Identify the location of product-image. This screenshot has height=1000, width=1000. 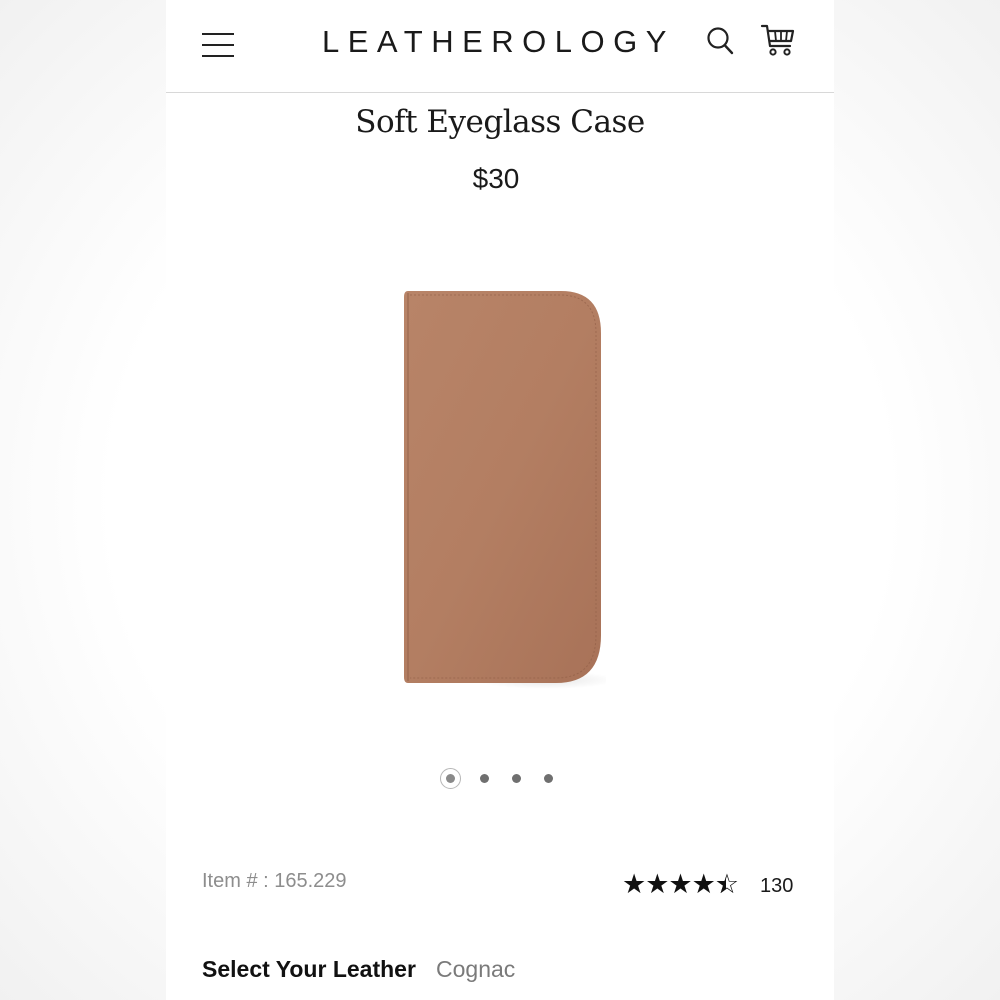
(501, 487).